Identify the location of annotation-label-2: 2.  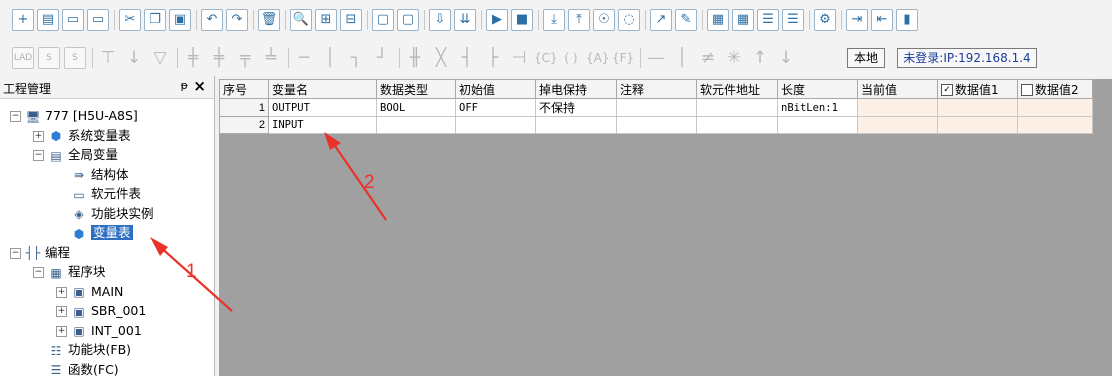
(369, 182).